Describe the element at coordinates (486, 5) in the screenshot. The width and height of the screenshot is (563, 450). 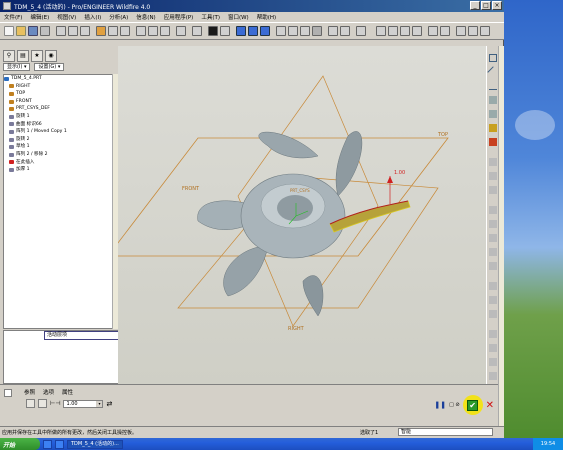
I see `maximize-button: □` at that location.